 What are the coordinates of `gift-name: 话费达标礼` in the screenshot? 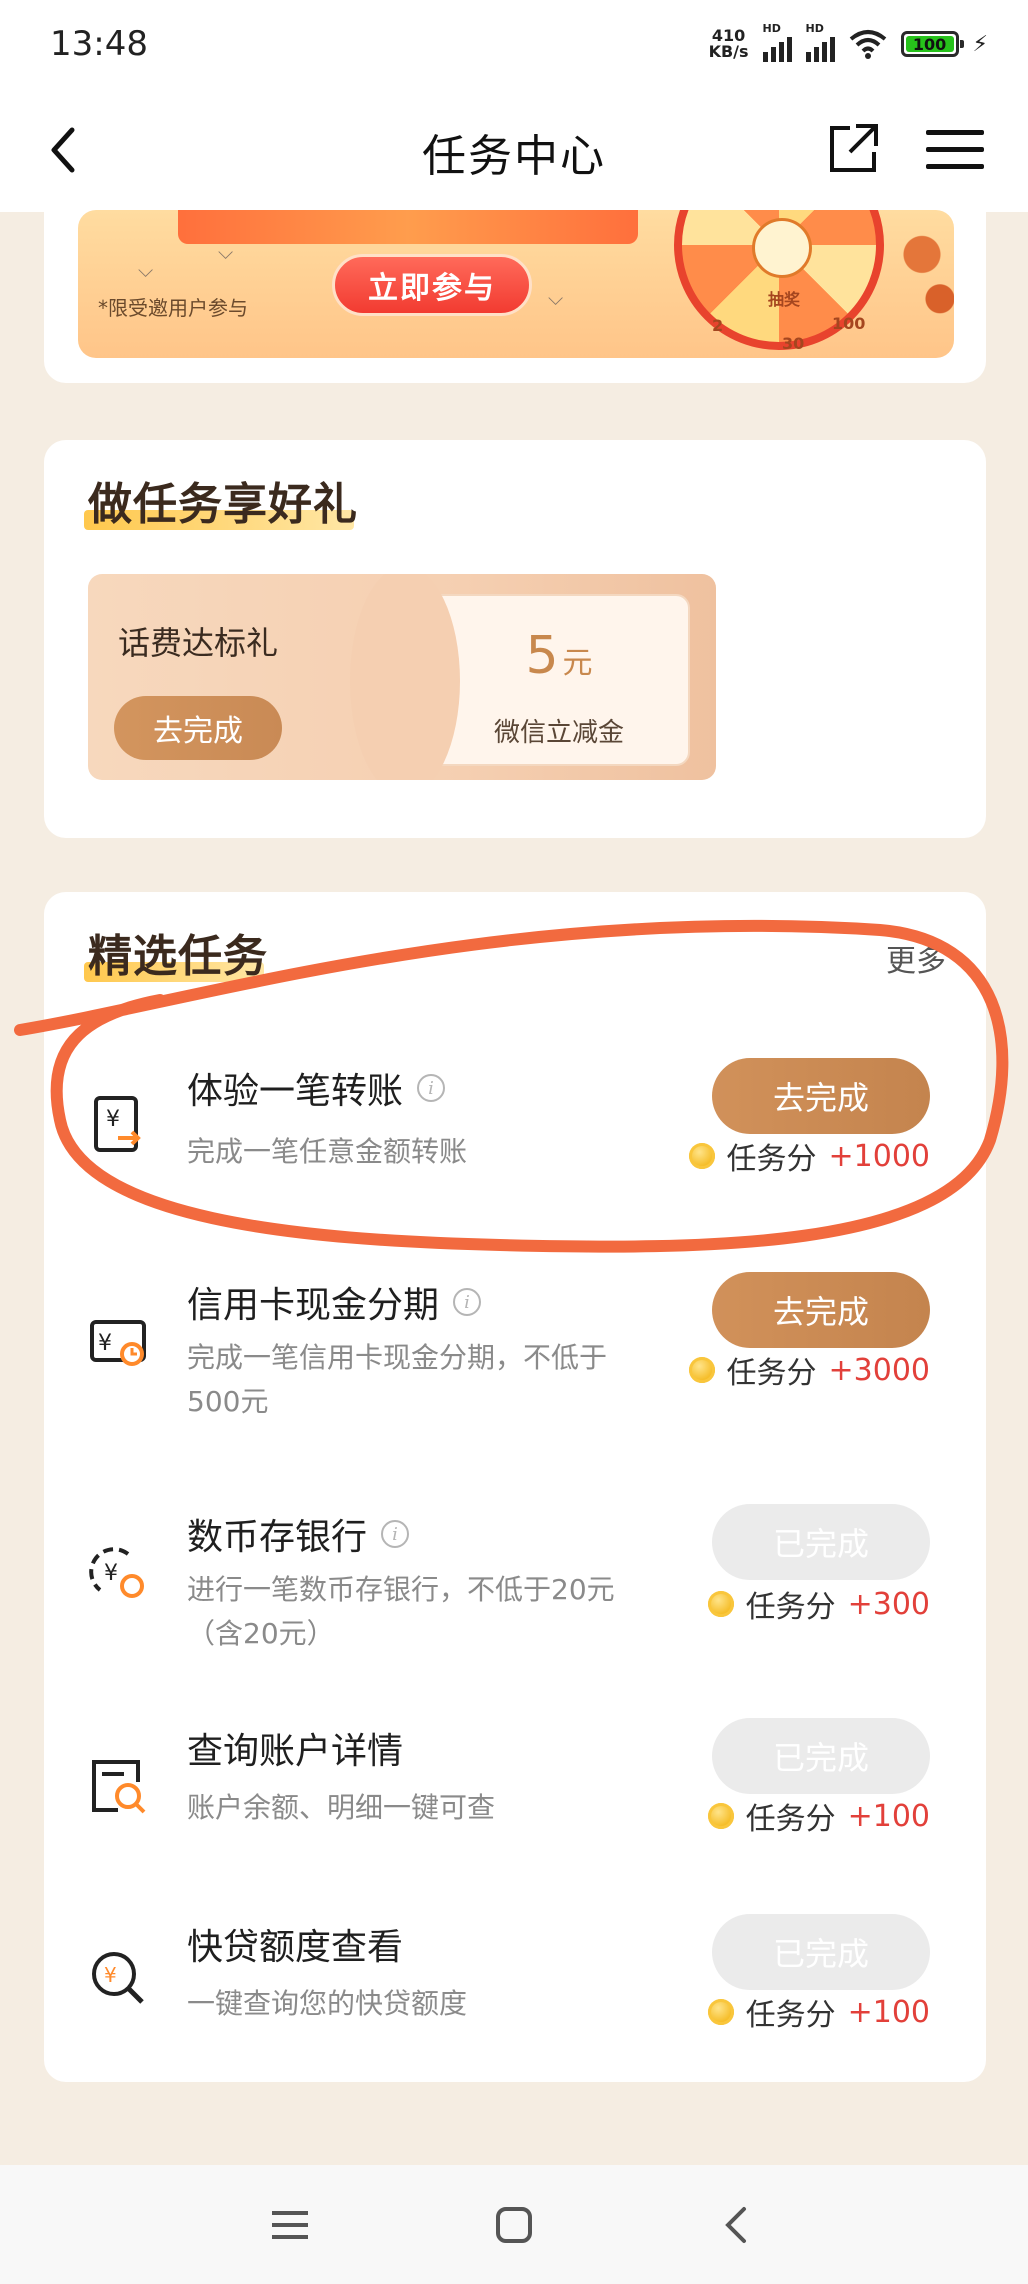 It's located at (198, 643).